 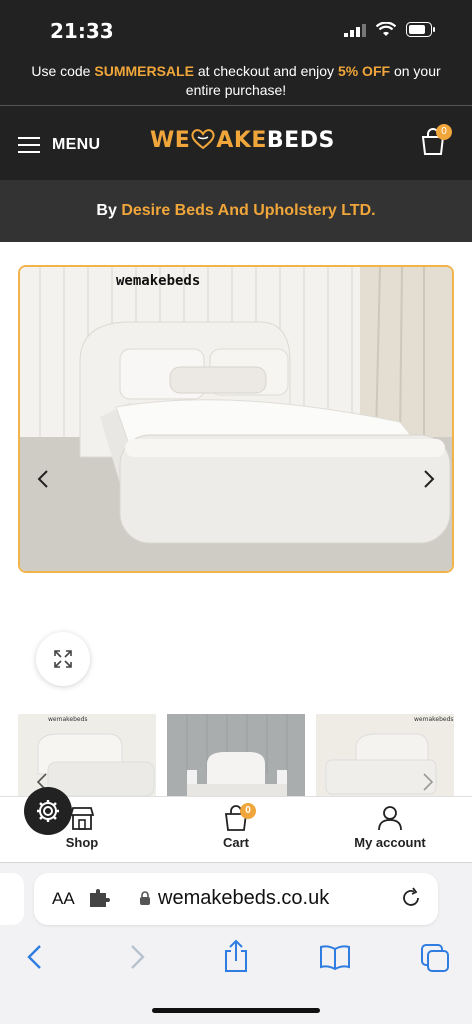 What do you see at coordinates (411, 898) in the screenshot?
I see `reload-icon` at bounding box center [411, 898].